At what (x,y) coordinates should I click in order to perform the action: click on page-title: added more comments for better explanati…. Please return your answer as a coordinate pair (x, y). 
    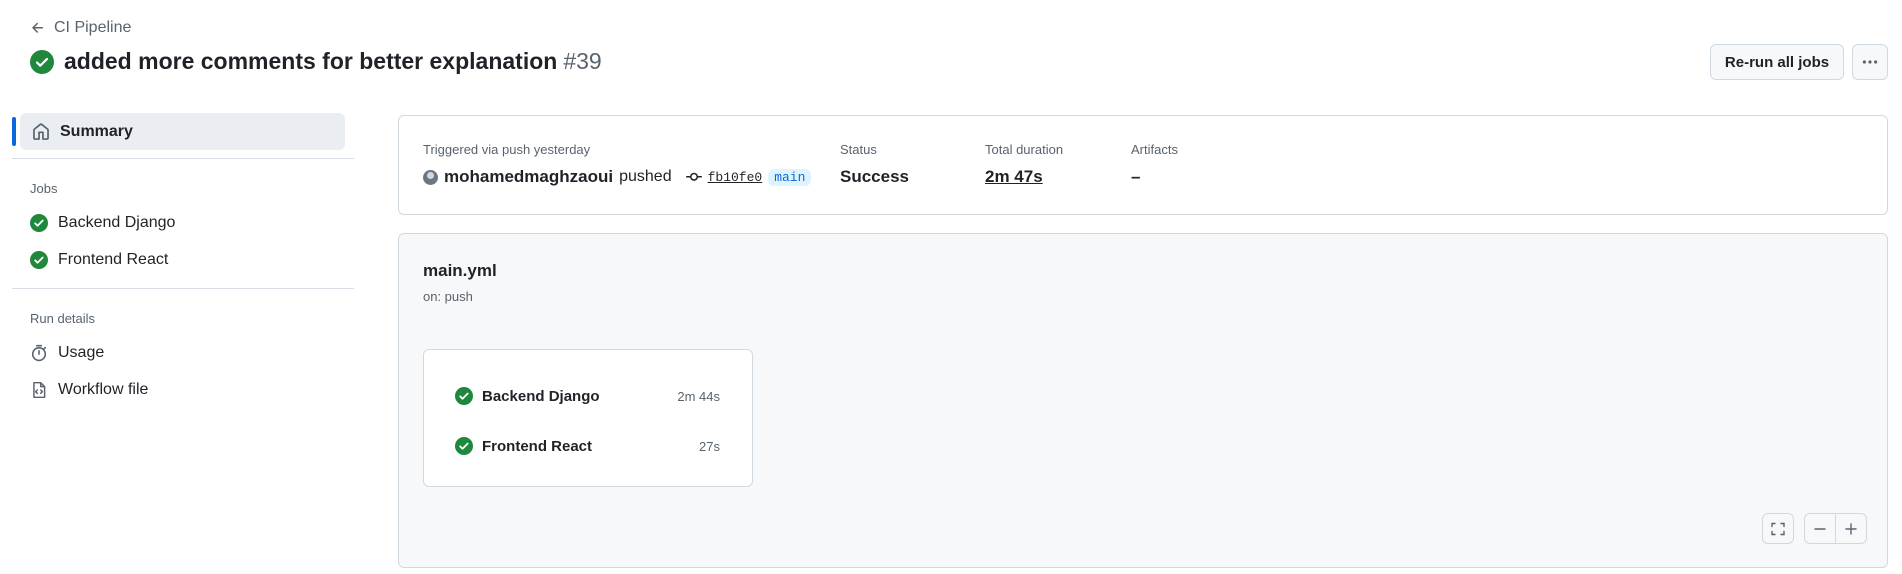
    Looking at the image, I should click on (333, 61).